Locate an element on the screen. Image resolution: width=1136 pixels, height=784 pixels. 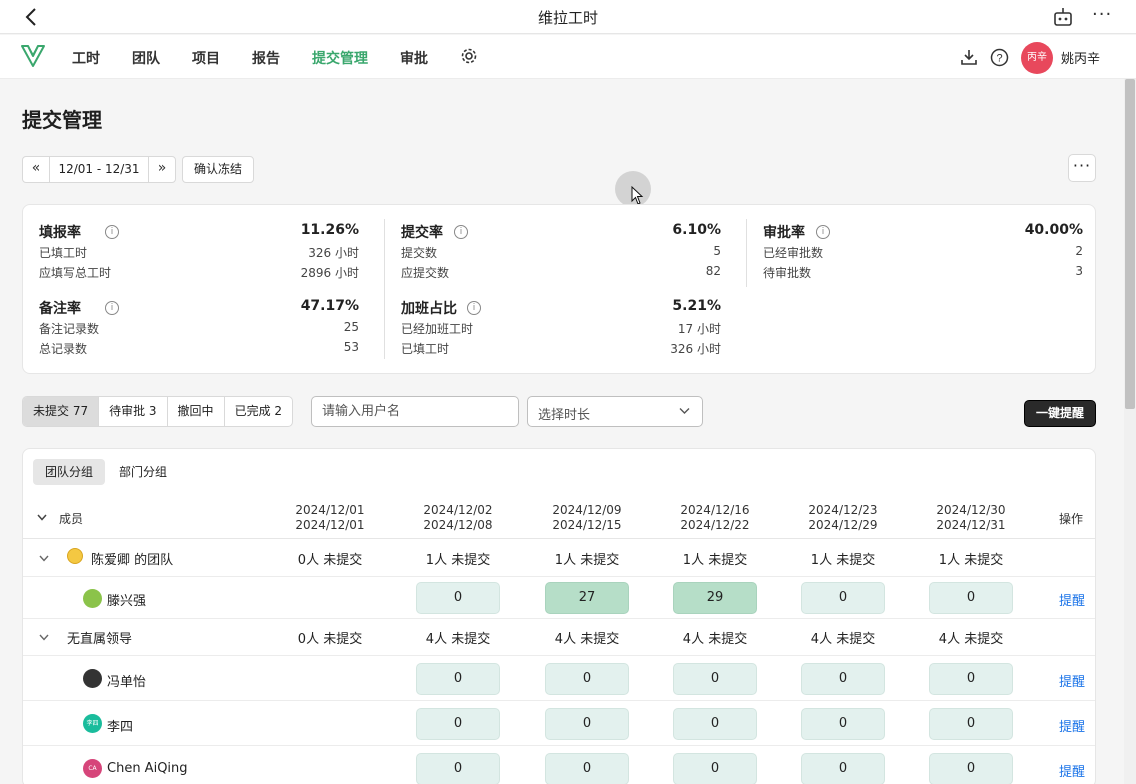
status-tab: 待审批 3 is located at coordinates (133, 411).